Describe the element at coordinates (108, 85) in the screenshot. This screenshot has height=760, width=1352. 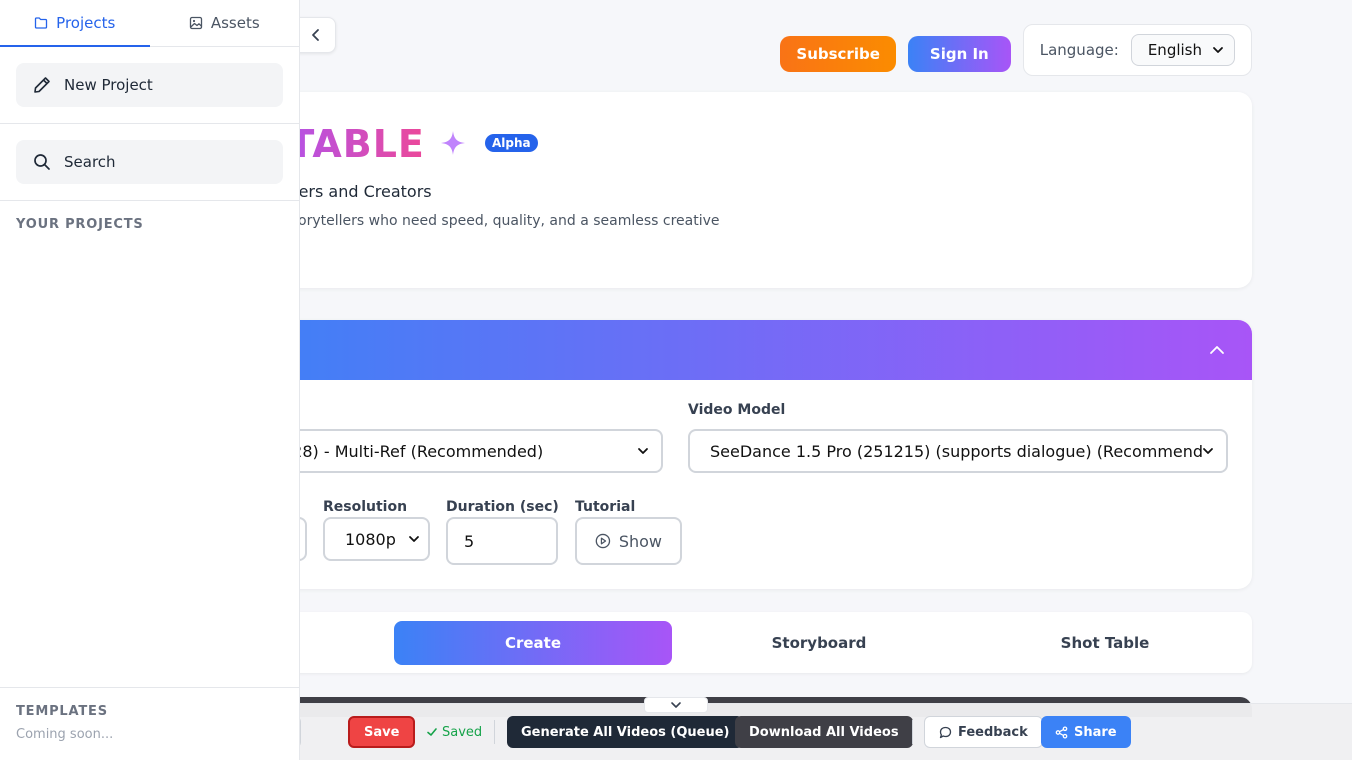
I see `new-project-label: New Project` at that location.